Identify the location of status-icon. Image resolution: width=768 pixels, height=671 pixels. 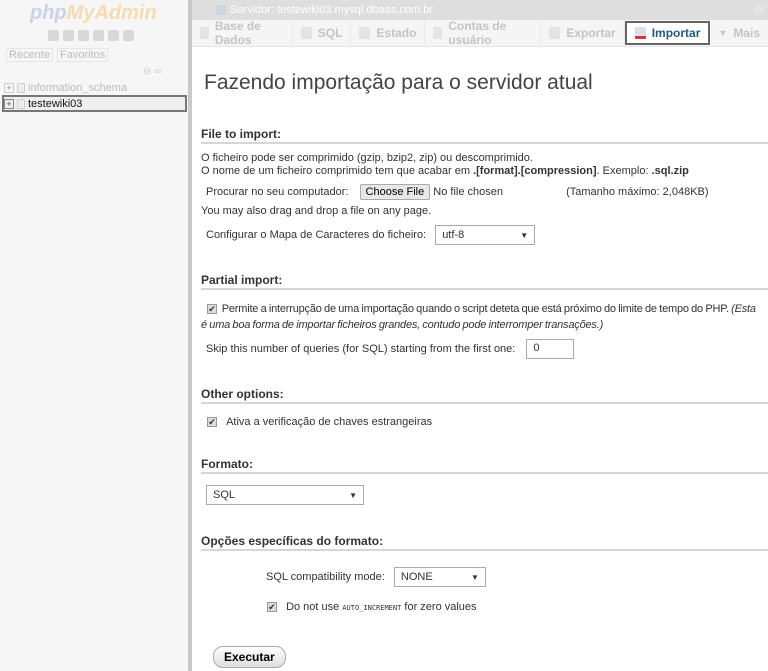
(365, 33).